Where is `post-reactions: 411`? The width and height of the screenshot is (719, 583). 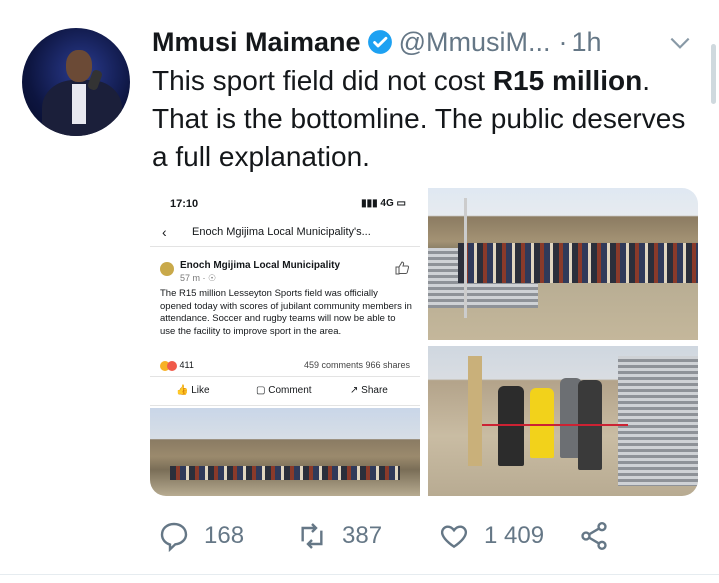
post-reactions: 411 is located at coordinates (177, 365).